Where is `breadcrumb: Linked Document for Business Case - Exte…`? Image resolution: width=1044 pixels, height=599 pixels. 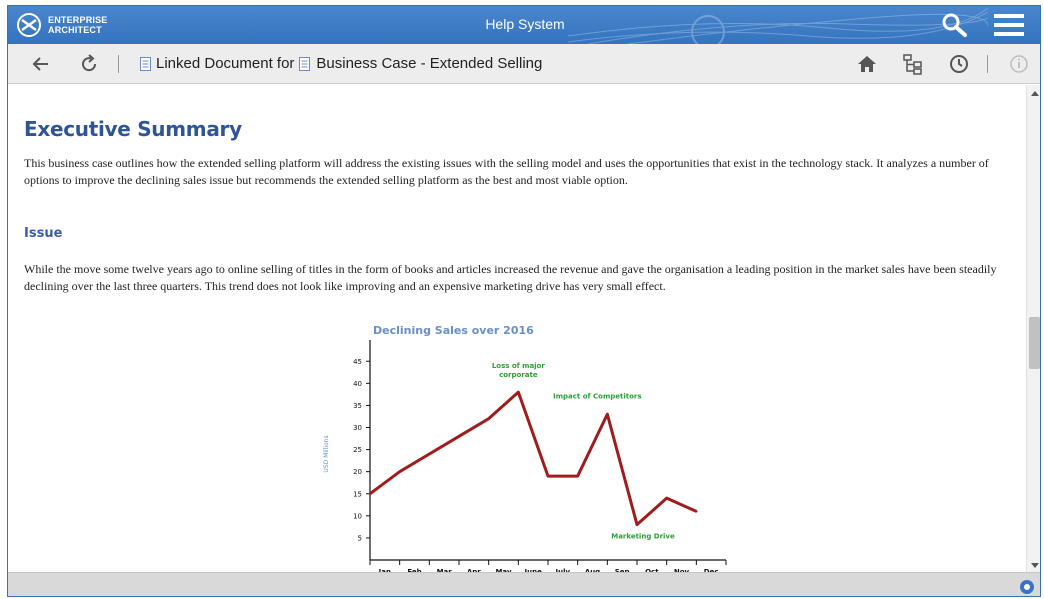 breadcrumb: Linked Document for Business Case - Exte… is located at coordinates (341, 63).